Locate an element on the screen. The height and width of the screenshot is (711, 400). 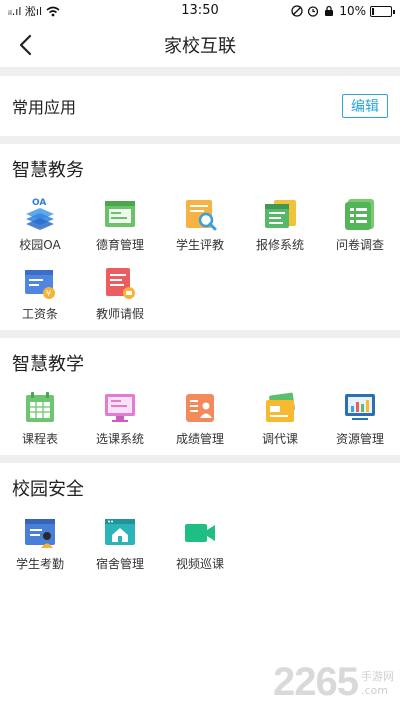
app-grade-management: 成绩管理 is located at coordinates (200, 418).